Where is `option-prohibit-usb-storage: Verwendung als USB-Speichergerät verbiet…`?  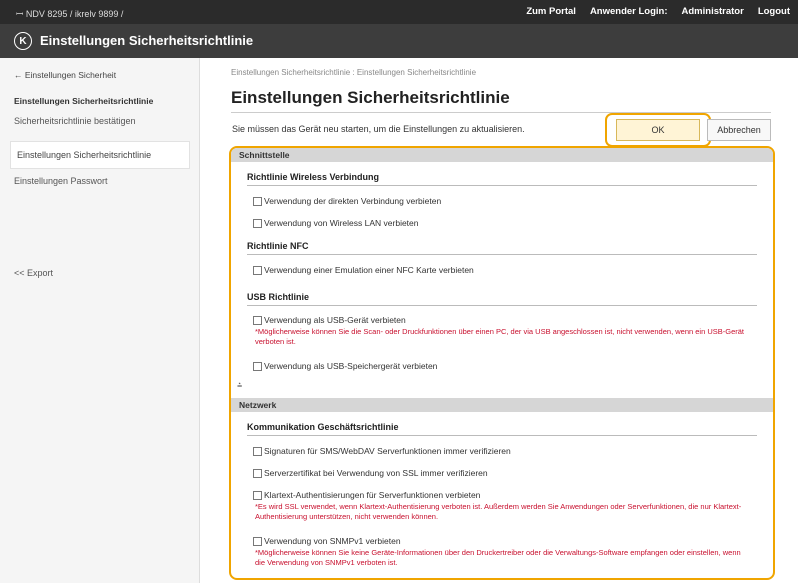 option-prohibit-usb-storage: Verwendung als USB-Speichergerät verbiet… is located at coordinates (345, 366).